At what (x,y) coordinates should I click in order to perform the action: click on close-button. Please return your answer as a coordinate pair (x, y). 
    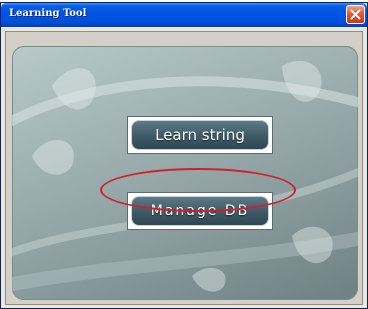
    Looking at the image, I should click on (355, 14).